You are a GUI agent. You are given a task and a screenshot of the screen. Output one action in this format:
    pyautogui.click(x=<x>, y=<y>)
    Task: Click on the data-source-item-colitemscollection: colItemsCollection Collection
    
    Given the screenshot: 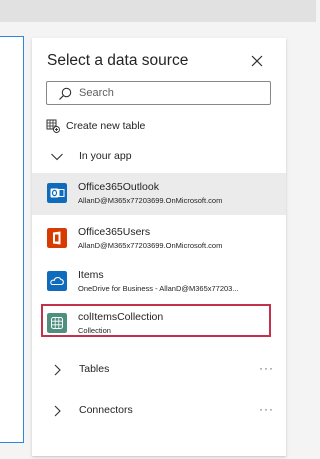 What is the action you would take?
    pyautogui.click(x=159, y=324)
    